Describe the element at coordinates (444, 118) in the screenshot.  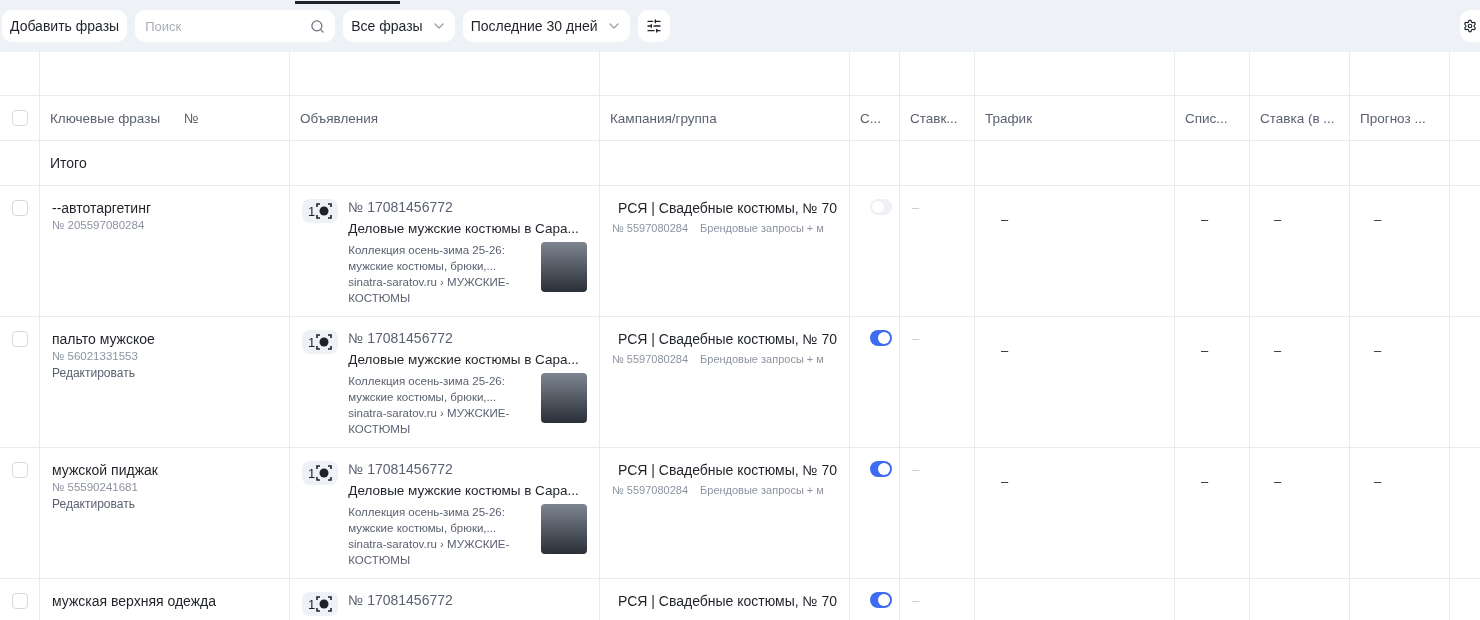
I see `column-header: Объявления` at that location.